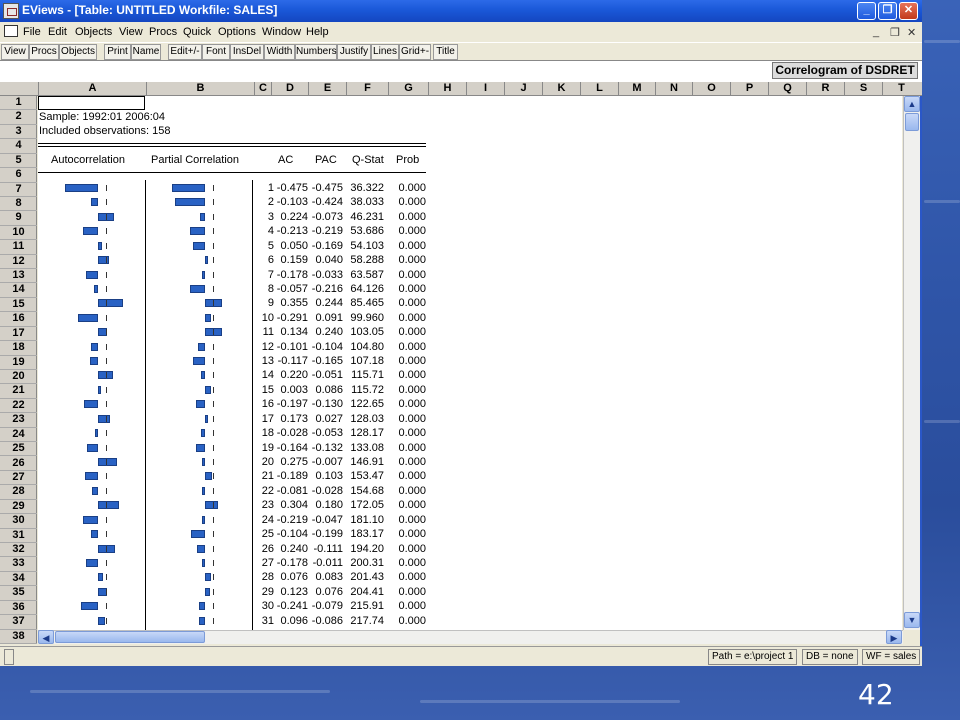 The width and height of the screenshot is (960, 720). I want to click on vertical-scrollbar: ▲ ▼, so click(911, 363).